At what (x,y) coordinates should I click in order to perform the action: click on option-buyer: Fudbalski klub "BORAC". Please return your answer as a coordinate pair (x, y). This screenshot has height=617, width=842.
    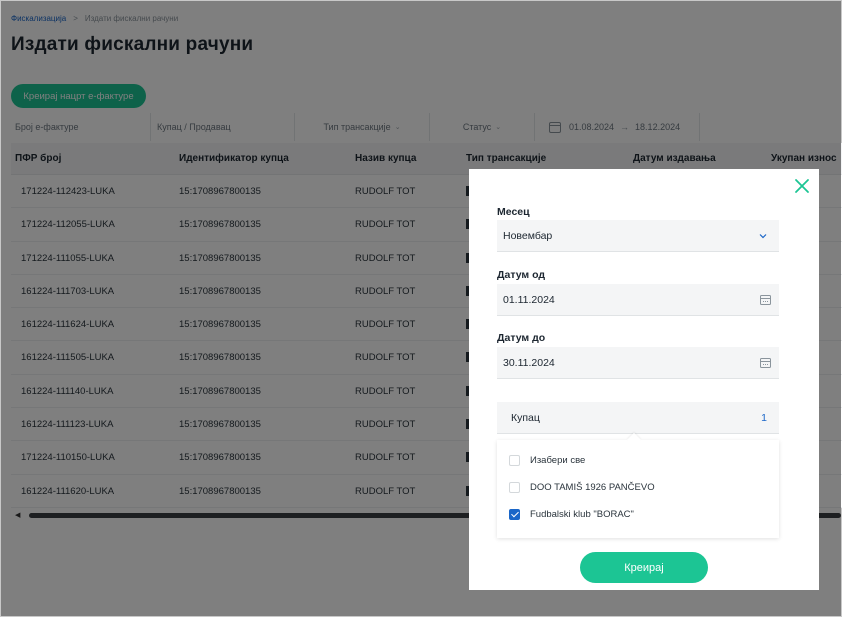
    Looking at the image, I should click on (571, 514).